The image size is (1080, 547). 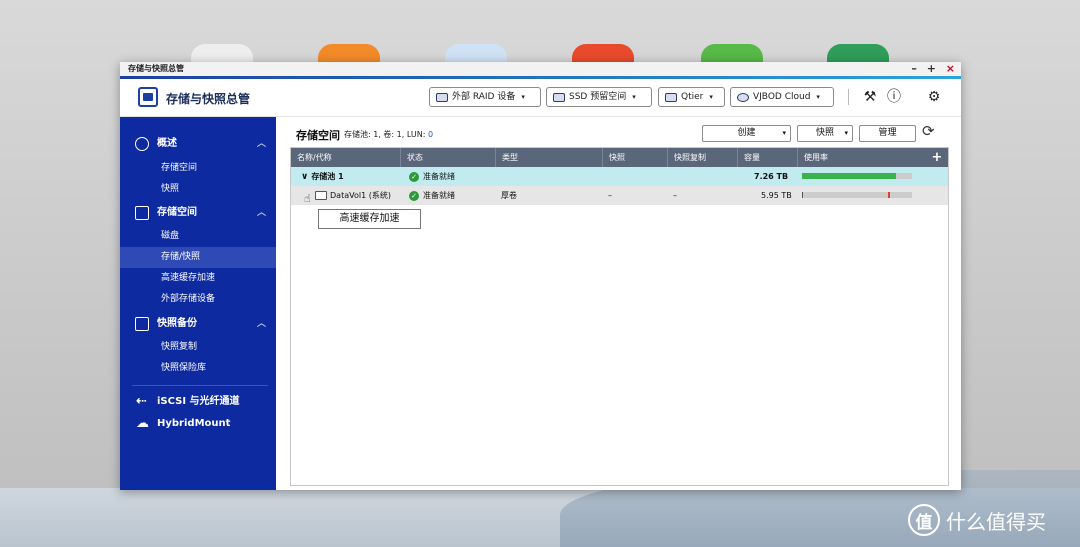 What do you see at coordinates (743, 97) in the screenshot?
I see `cloud-icon` at bounding box center [743, 97].